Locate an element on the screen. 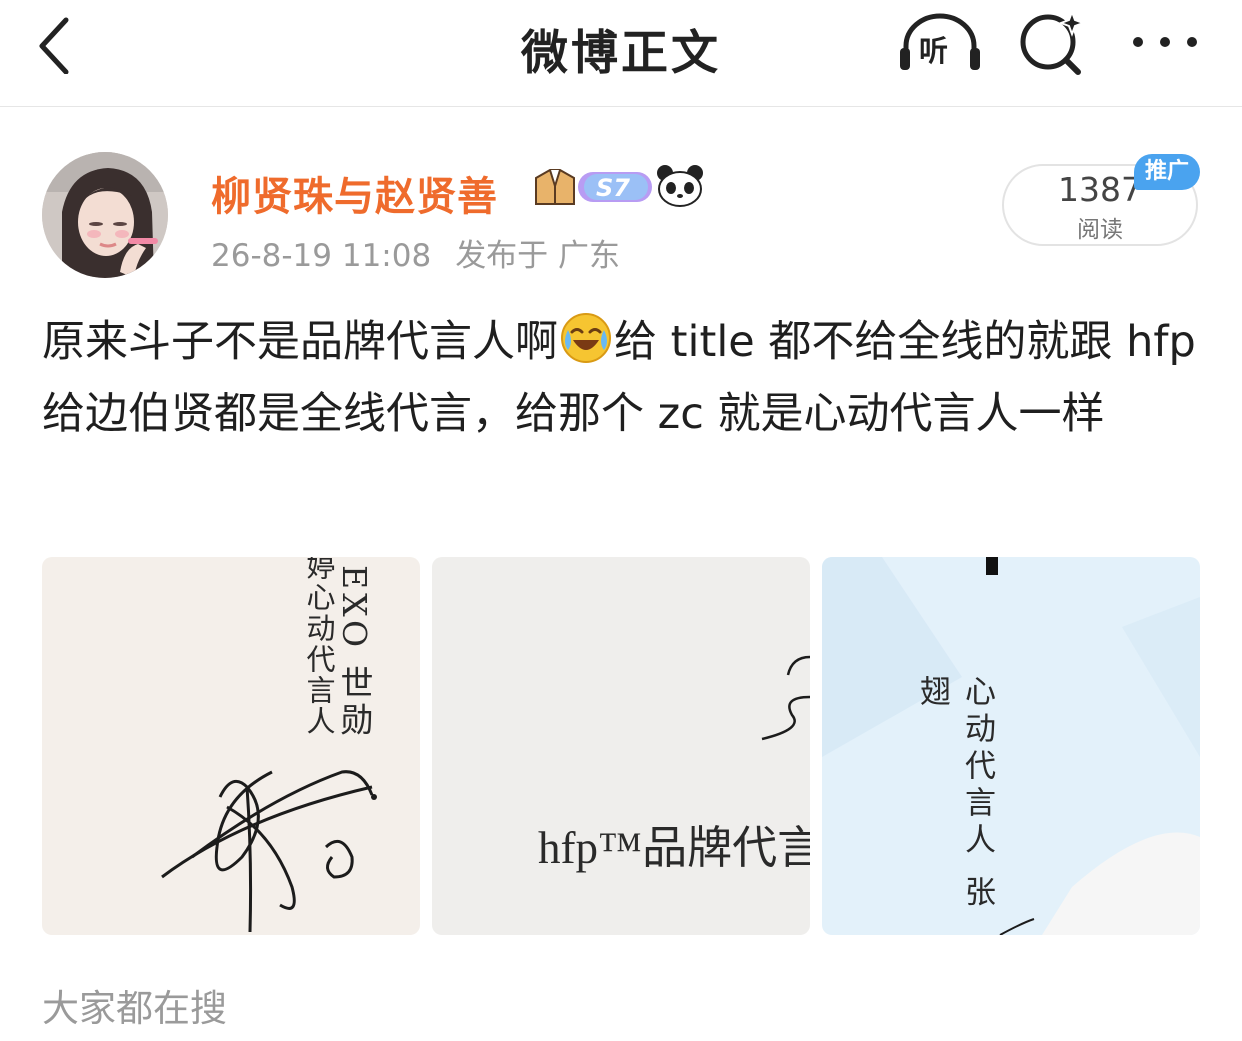 Image resolution: width=1242 pixels, height=1041 pixels. search-button is located at coordinates (1052, 42).